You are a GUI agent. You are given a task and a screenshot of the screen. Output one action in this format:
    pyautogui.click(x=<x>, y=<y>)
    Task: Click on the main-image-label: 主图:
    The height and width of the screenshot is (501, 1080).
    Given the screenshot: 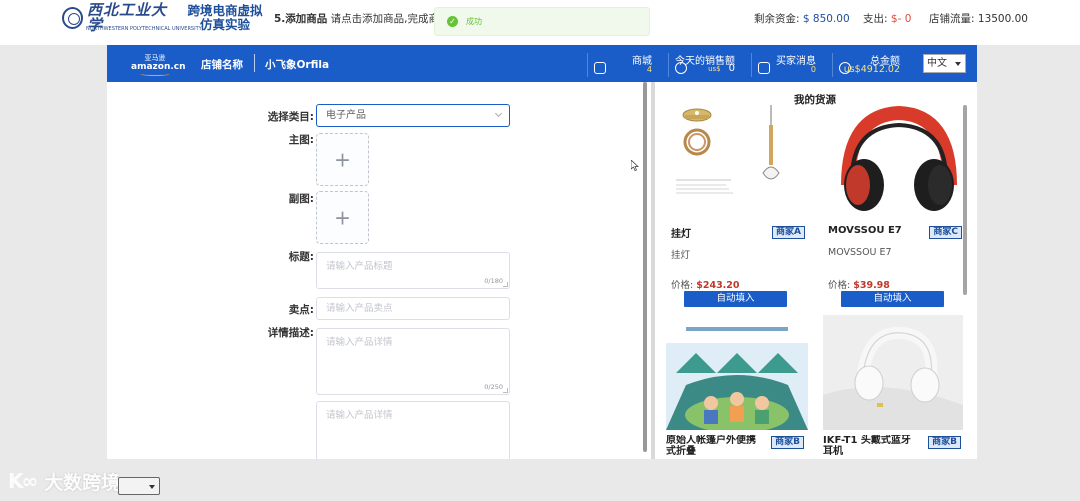 What is the action you would take?
    pyautogui.click(x=301, y=140)
    